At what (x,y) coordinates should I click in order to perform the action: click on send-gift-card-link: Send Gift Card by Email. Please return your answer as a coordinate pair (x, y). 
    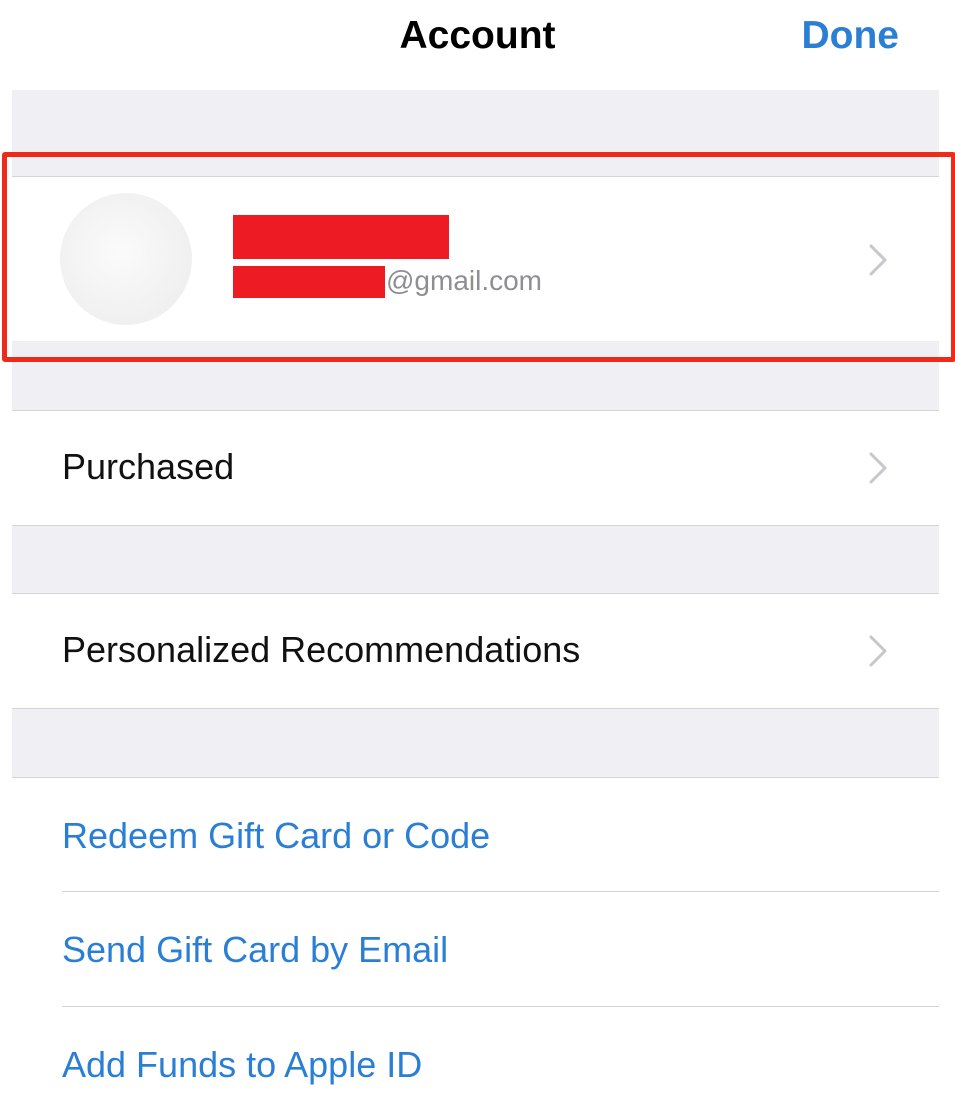
    Looking at the image, I should click on (255, 950).